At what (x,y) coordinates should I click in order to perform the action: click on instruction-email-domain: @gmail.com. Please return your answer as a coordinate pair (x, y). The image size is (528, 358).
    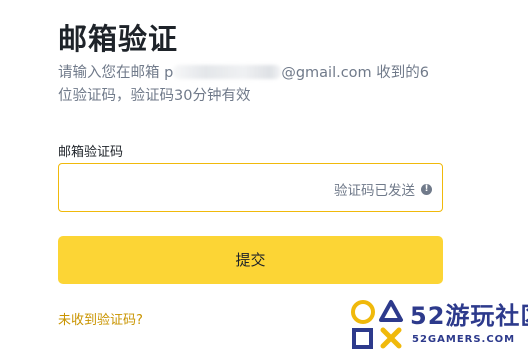
    Looking at the image, I should click on (326, 73).